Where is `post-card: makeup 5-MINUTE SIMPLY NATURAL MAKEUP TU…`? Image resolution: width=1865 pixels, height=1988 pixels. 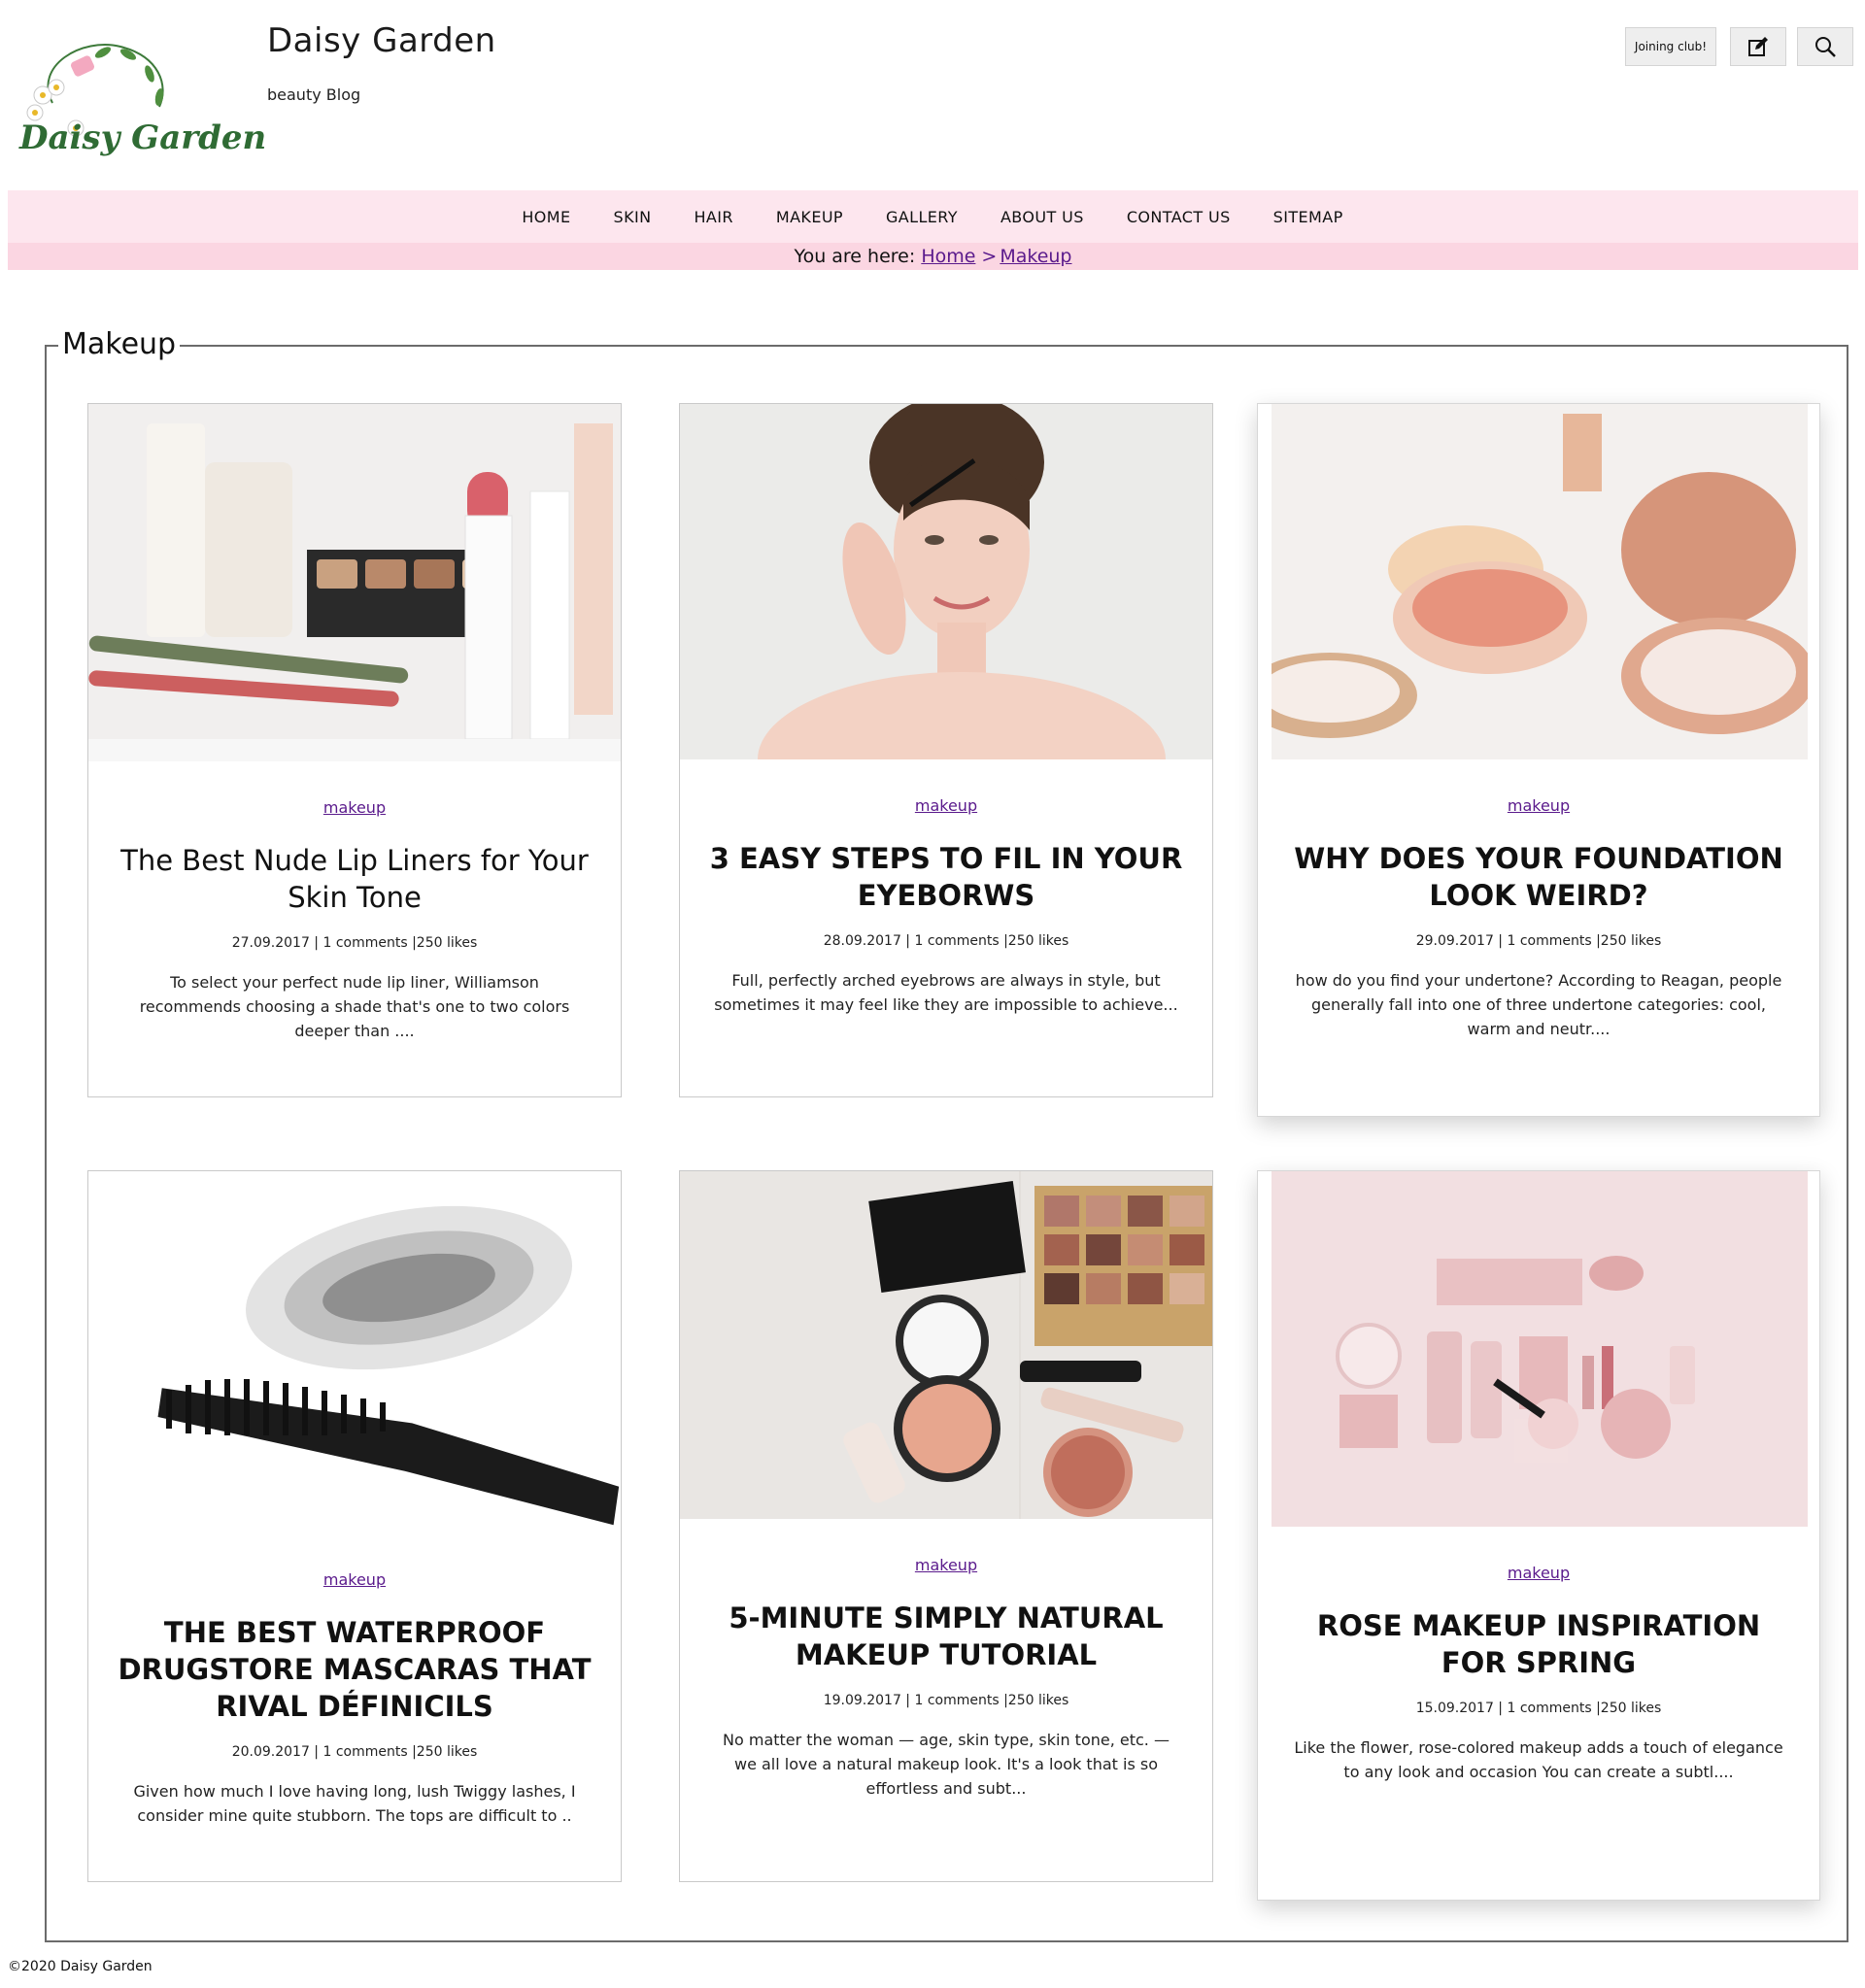 post-card: makeup 5-MINUTE SIMPLY NATURAL MAKEUP TU… is located at coordinates (946, 1526).